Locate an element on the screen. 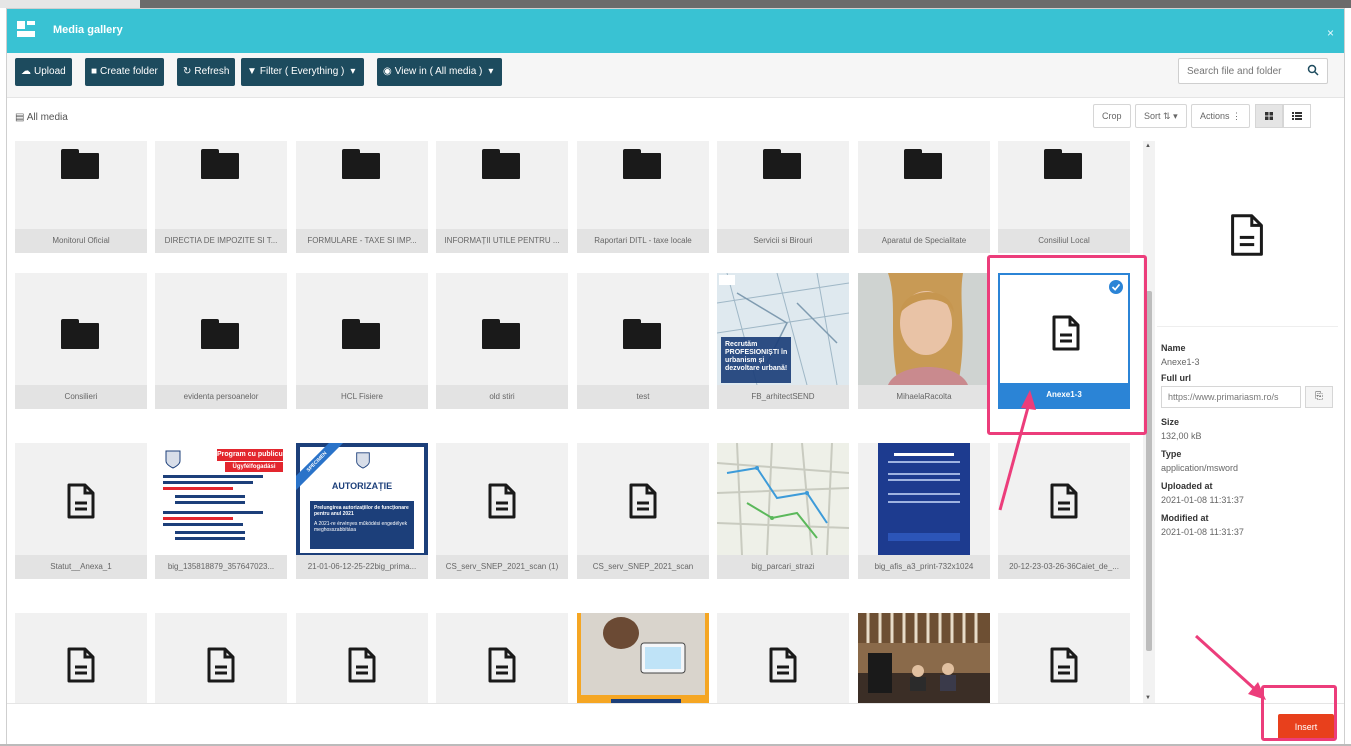 This screenshot has height=746, width=1351. list-view-button is located at coordinates (1297, 116).